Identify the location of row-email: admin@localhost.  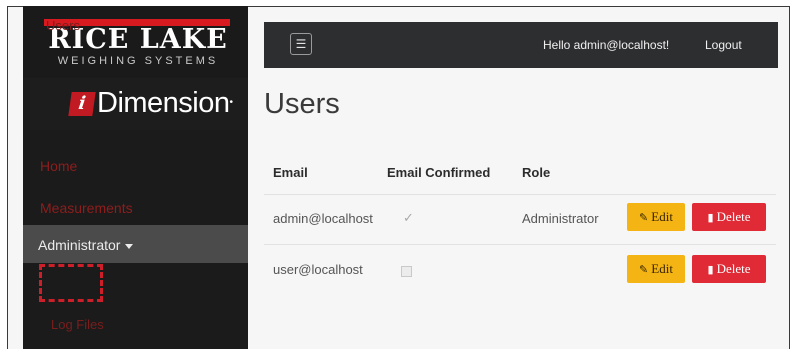
(323, 218).